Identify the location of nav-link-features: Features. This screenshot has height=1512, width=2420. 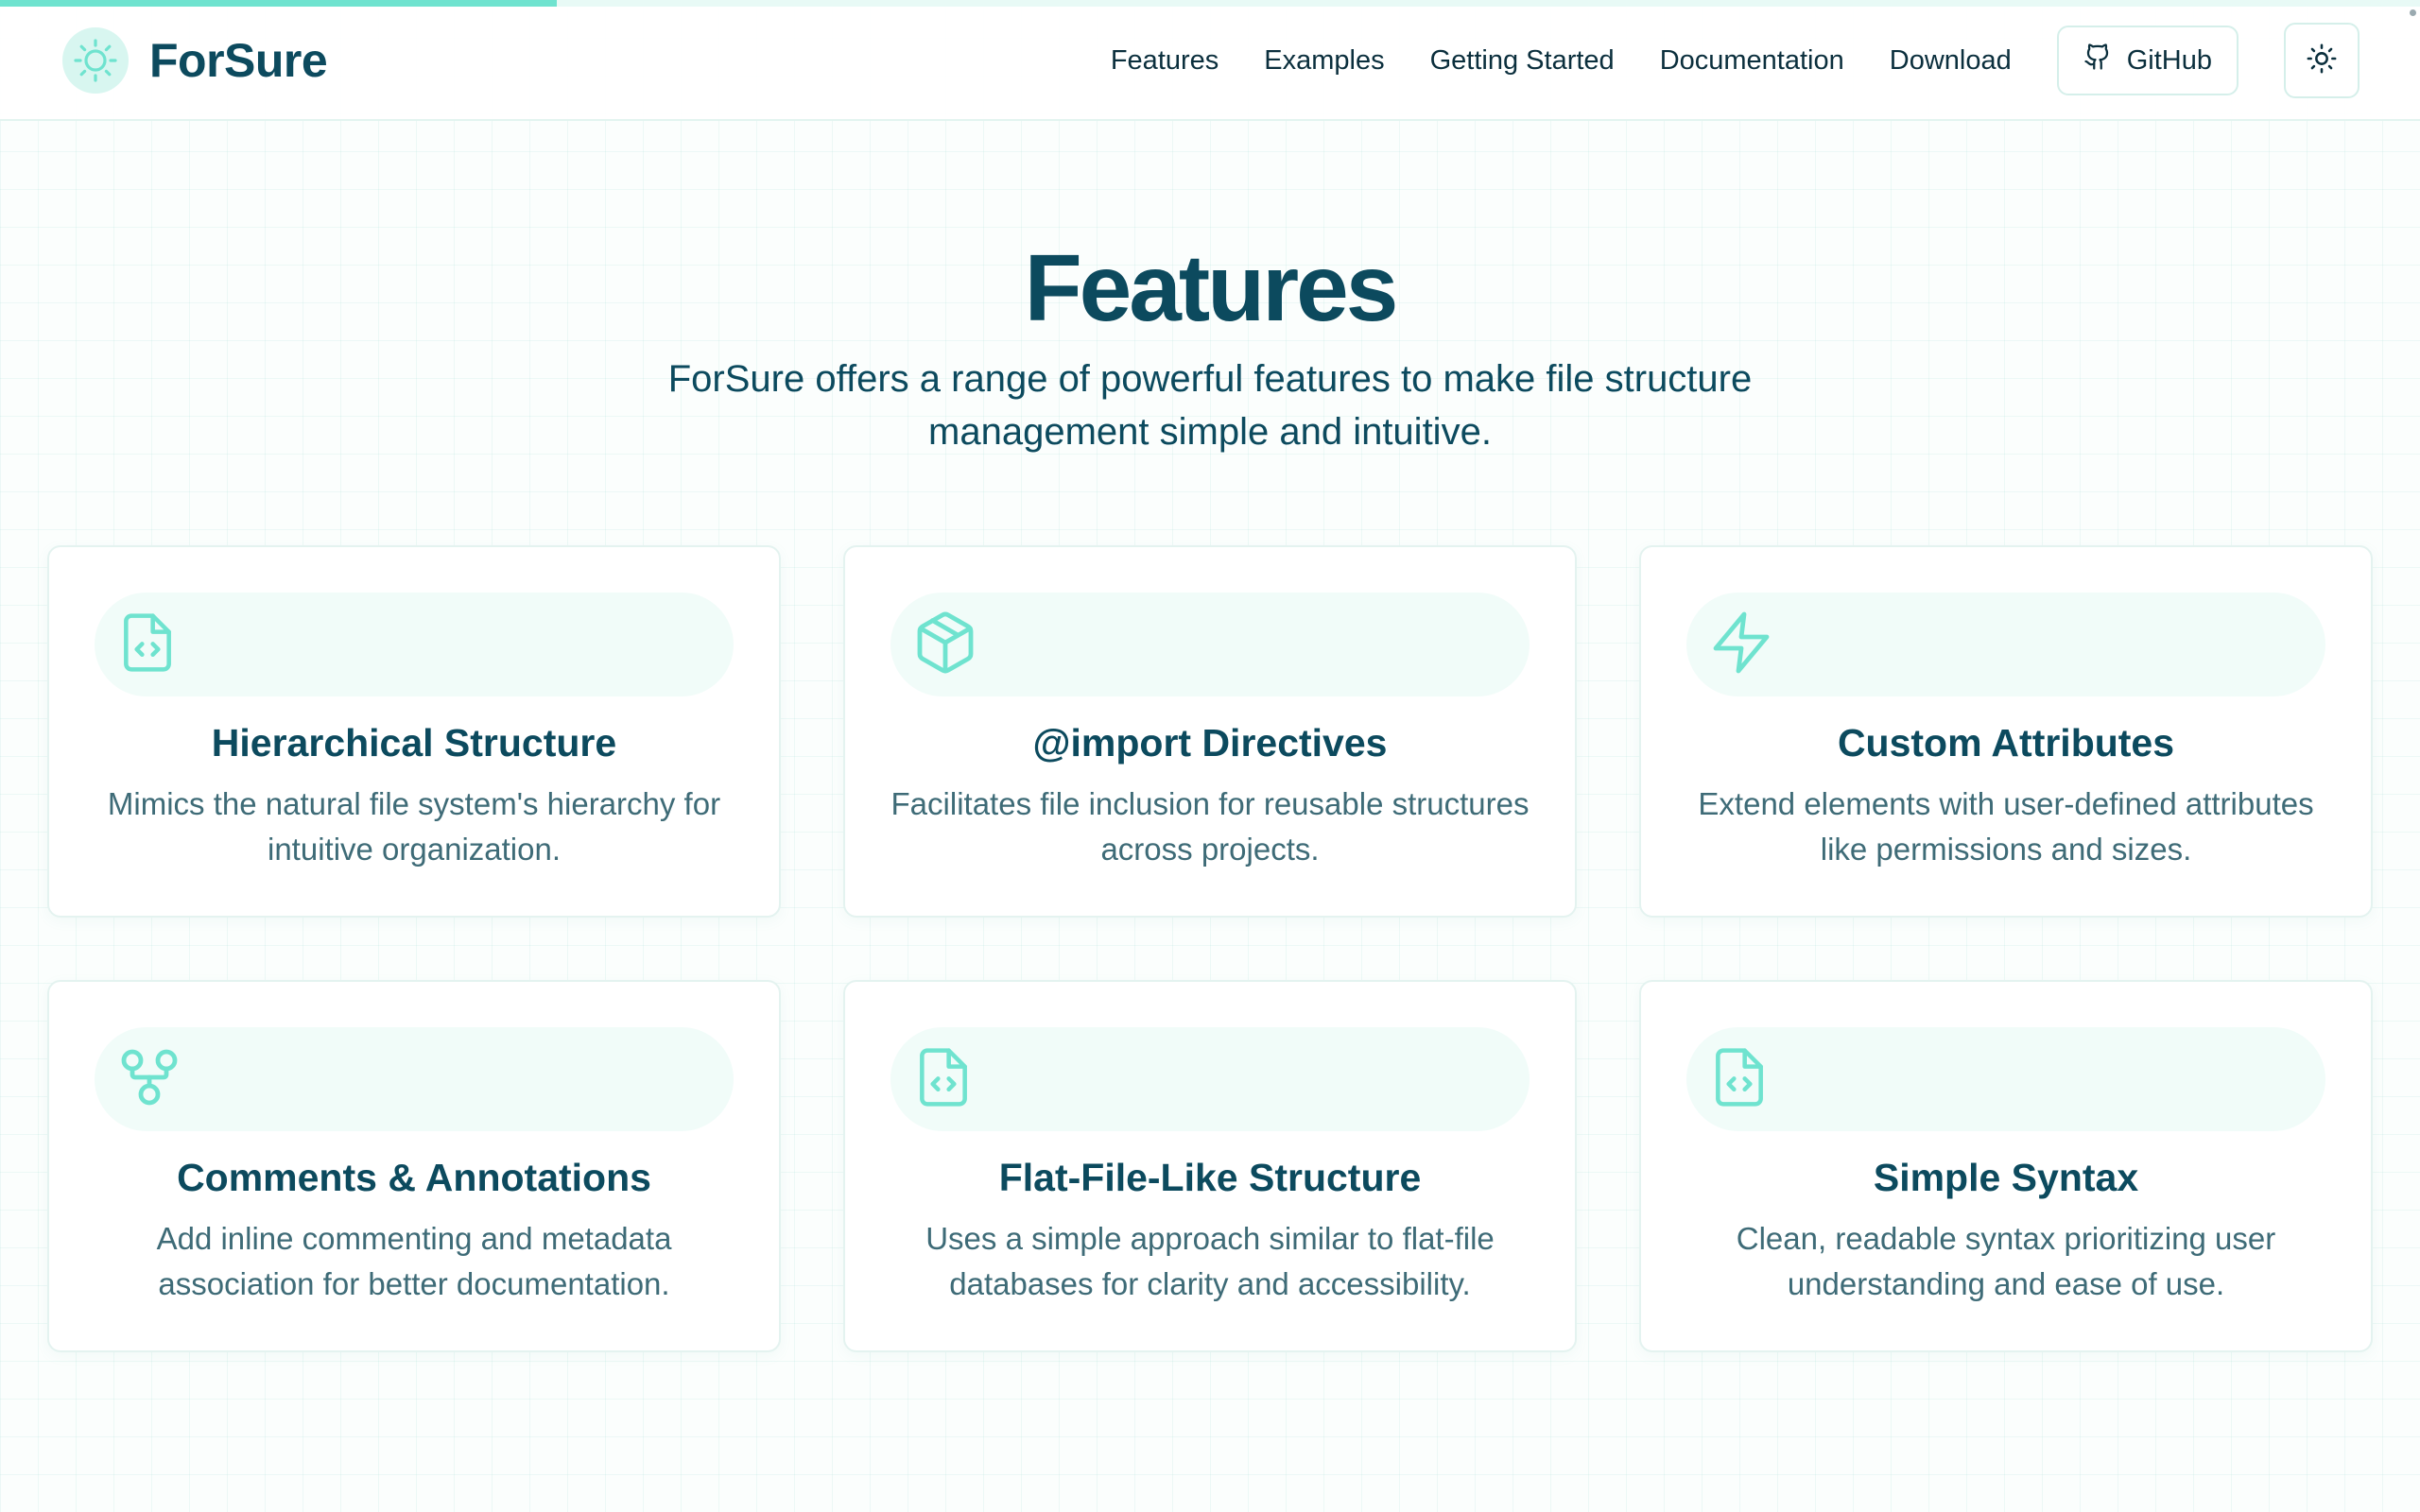
(1165, 61).